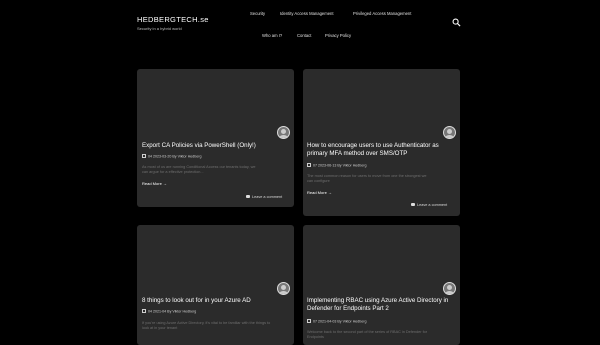 The image size is (600, 345). What do you see at coordinates (456, 22) in the screenshot?
I see `search-icon` at bounding box center [456, 22].